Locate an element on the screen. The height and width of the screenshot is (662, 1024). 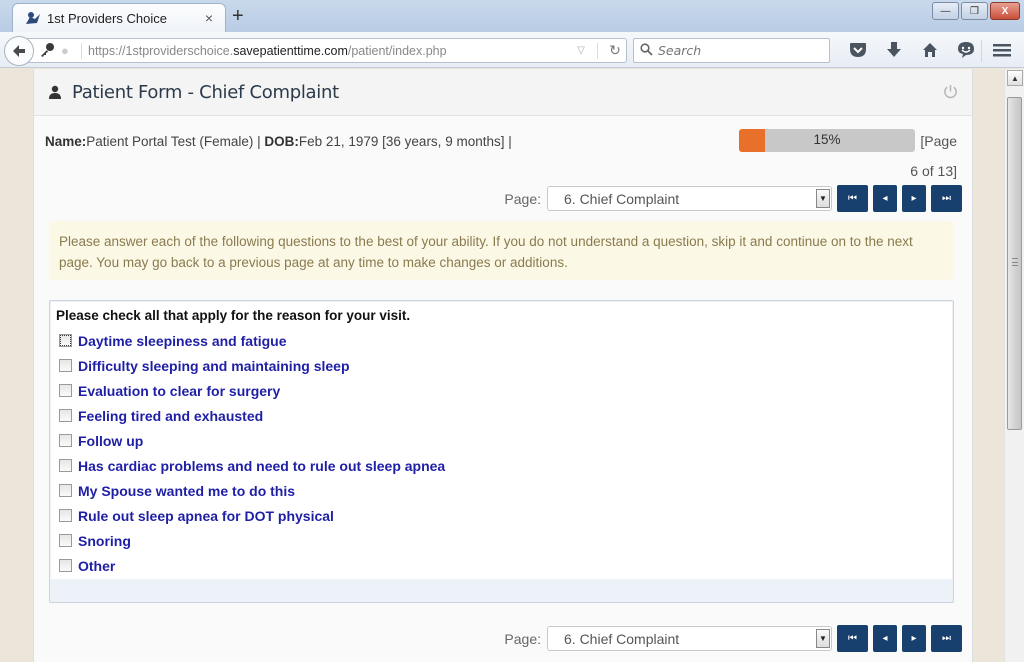
option-label: Daytime sleepiness and fatigue is located at coordinates (182, 341).